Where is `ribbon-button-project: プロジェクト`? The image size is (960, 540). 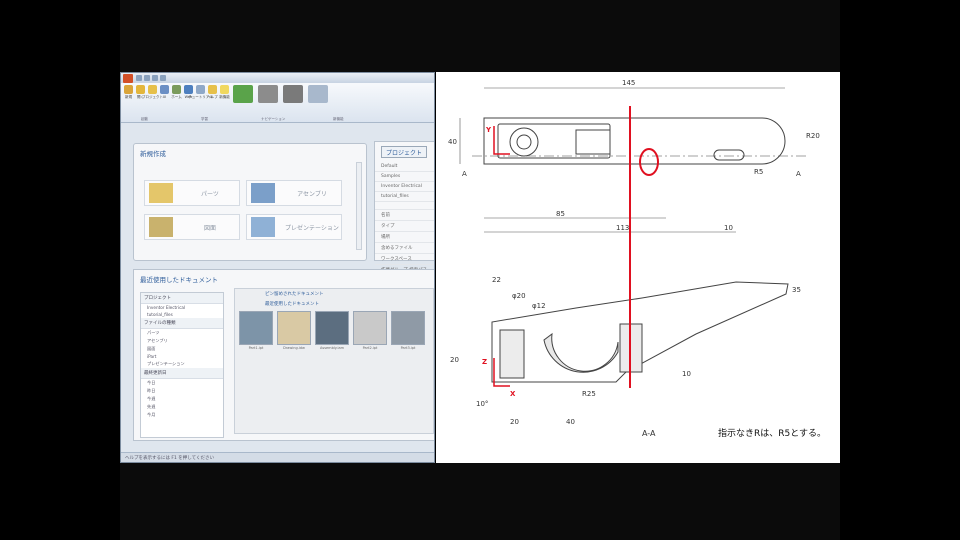 ribbon-button-project: プロジェクト is located at coordinates (152, 98).